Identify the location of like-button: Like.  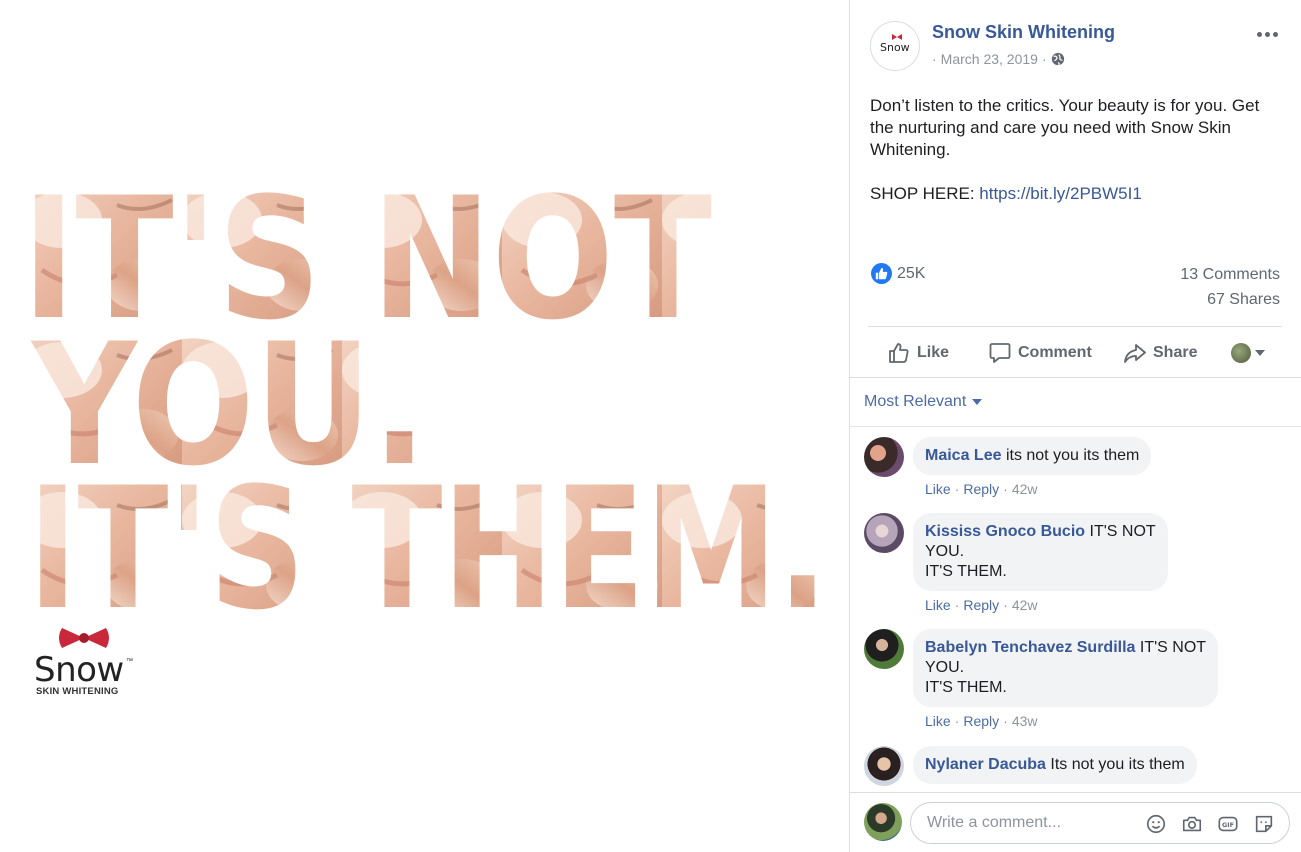
(918, 353).